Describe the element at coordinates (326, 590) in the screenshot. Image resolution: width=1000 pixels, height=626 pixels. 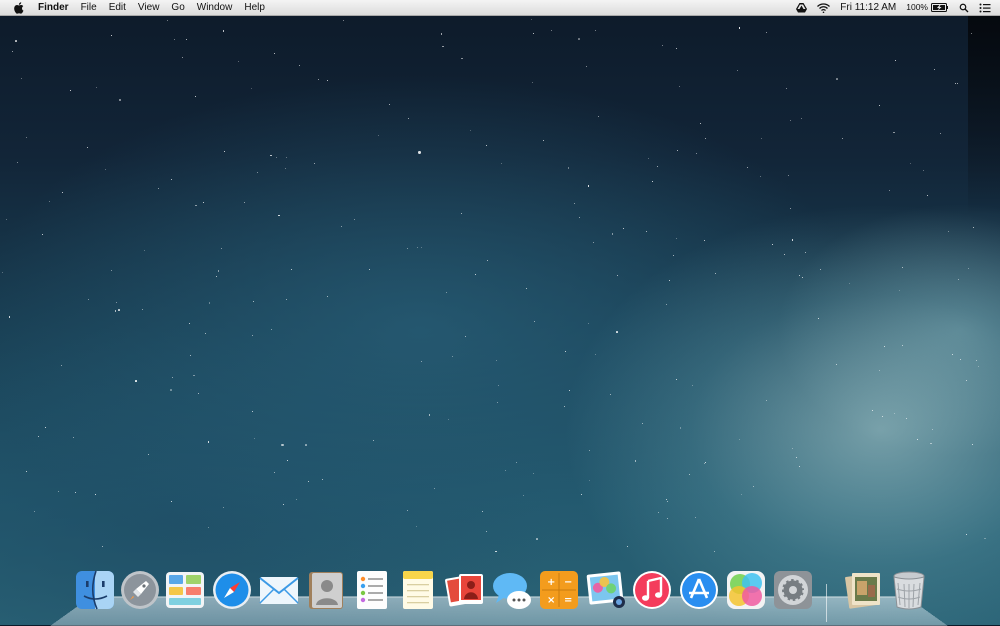
I see `contacts-icon` at that location.